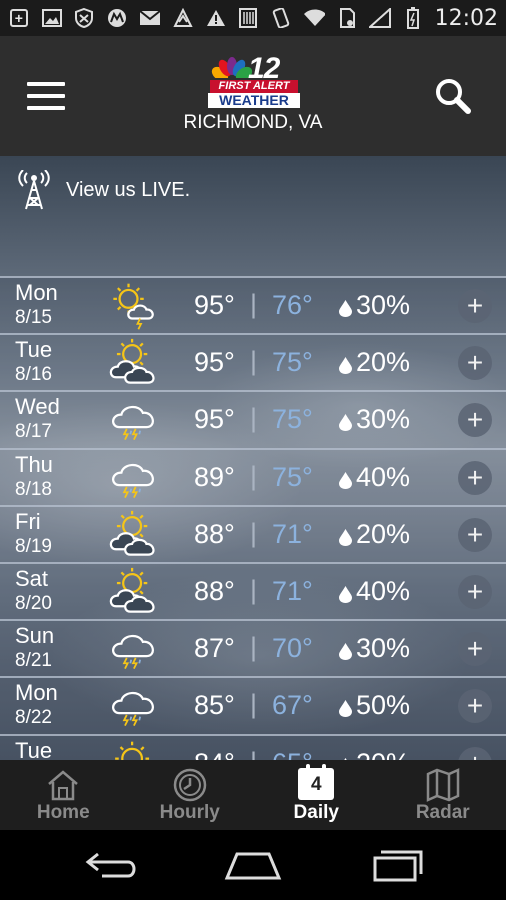 This screenshot has height=900, width=506. What do you see at coordinates (216, 18) in the screenshot?
I see `warning-icon` at bounding box center [216, 18].